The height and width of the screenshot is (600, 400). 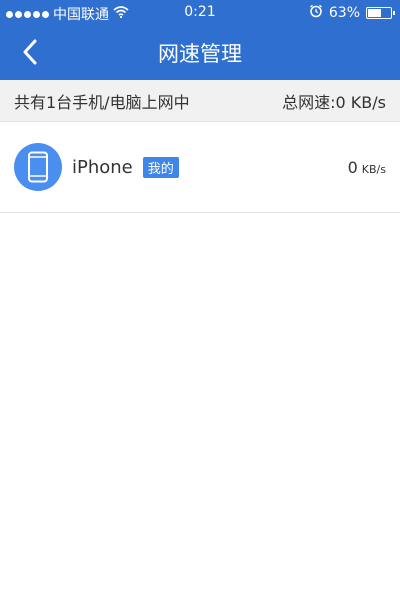 I want to click on phone-icon, so click(x=38, y=167).